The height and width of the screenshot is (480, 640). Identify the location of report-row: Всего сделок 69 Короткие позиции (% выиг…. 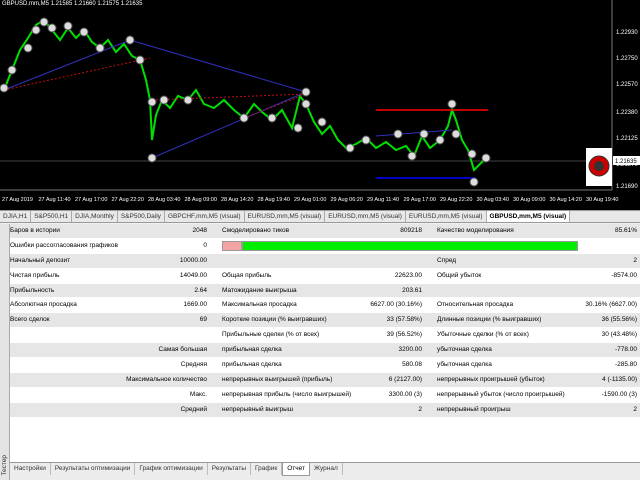
(325, 321).